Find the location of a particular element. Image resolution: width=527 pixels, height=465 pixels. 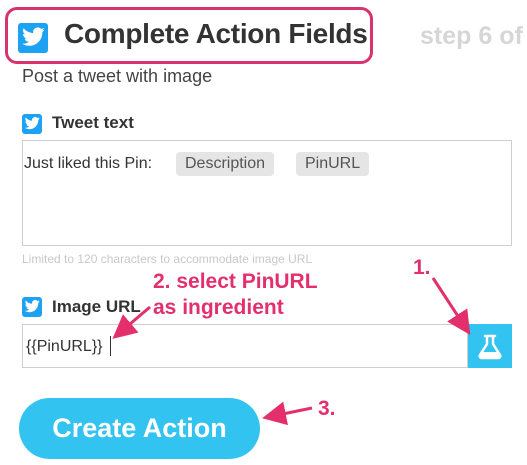

annotation-step-3: 3. is located at coordinates (327, 408).